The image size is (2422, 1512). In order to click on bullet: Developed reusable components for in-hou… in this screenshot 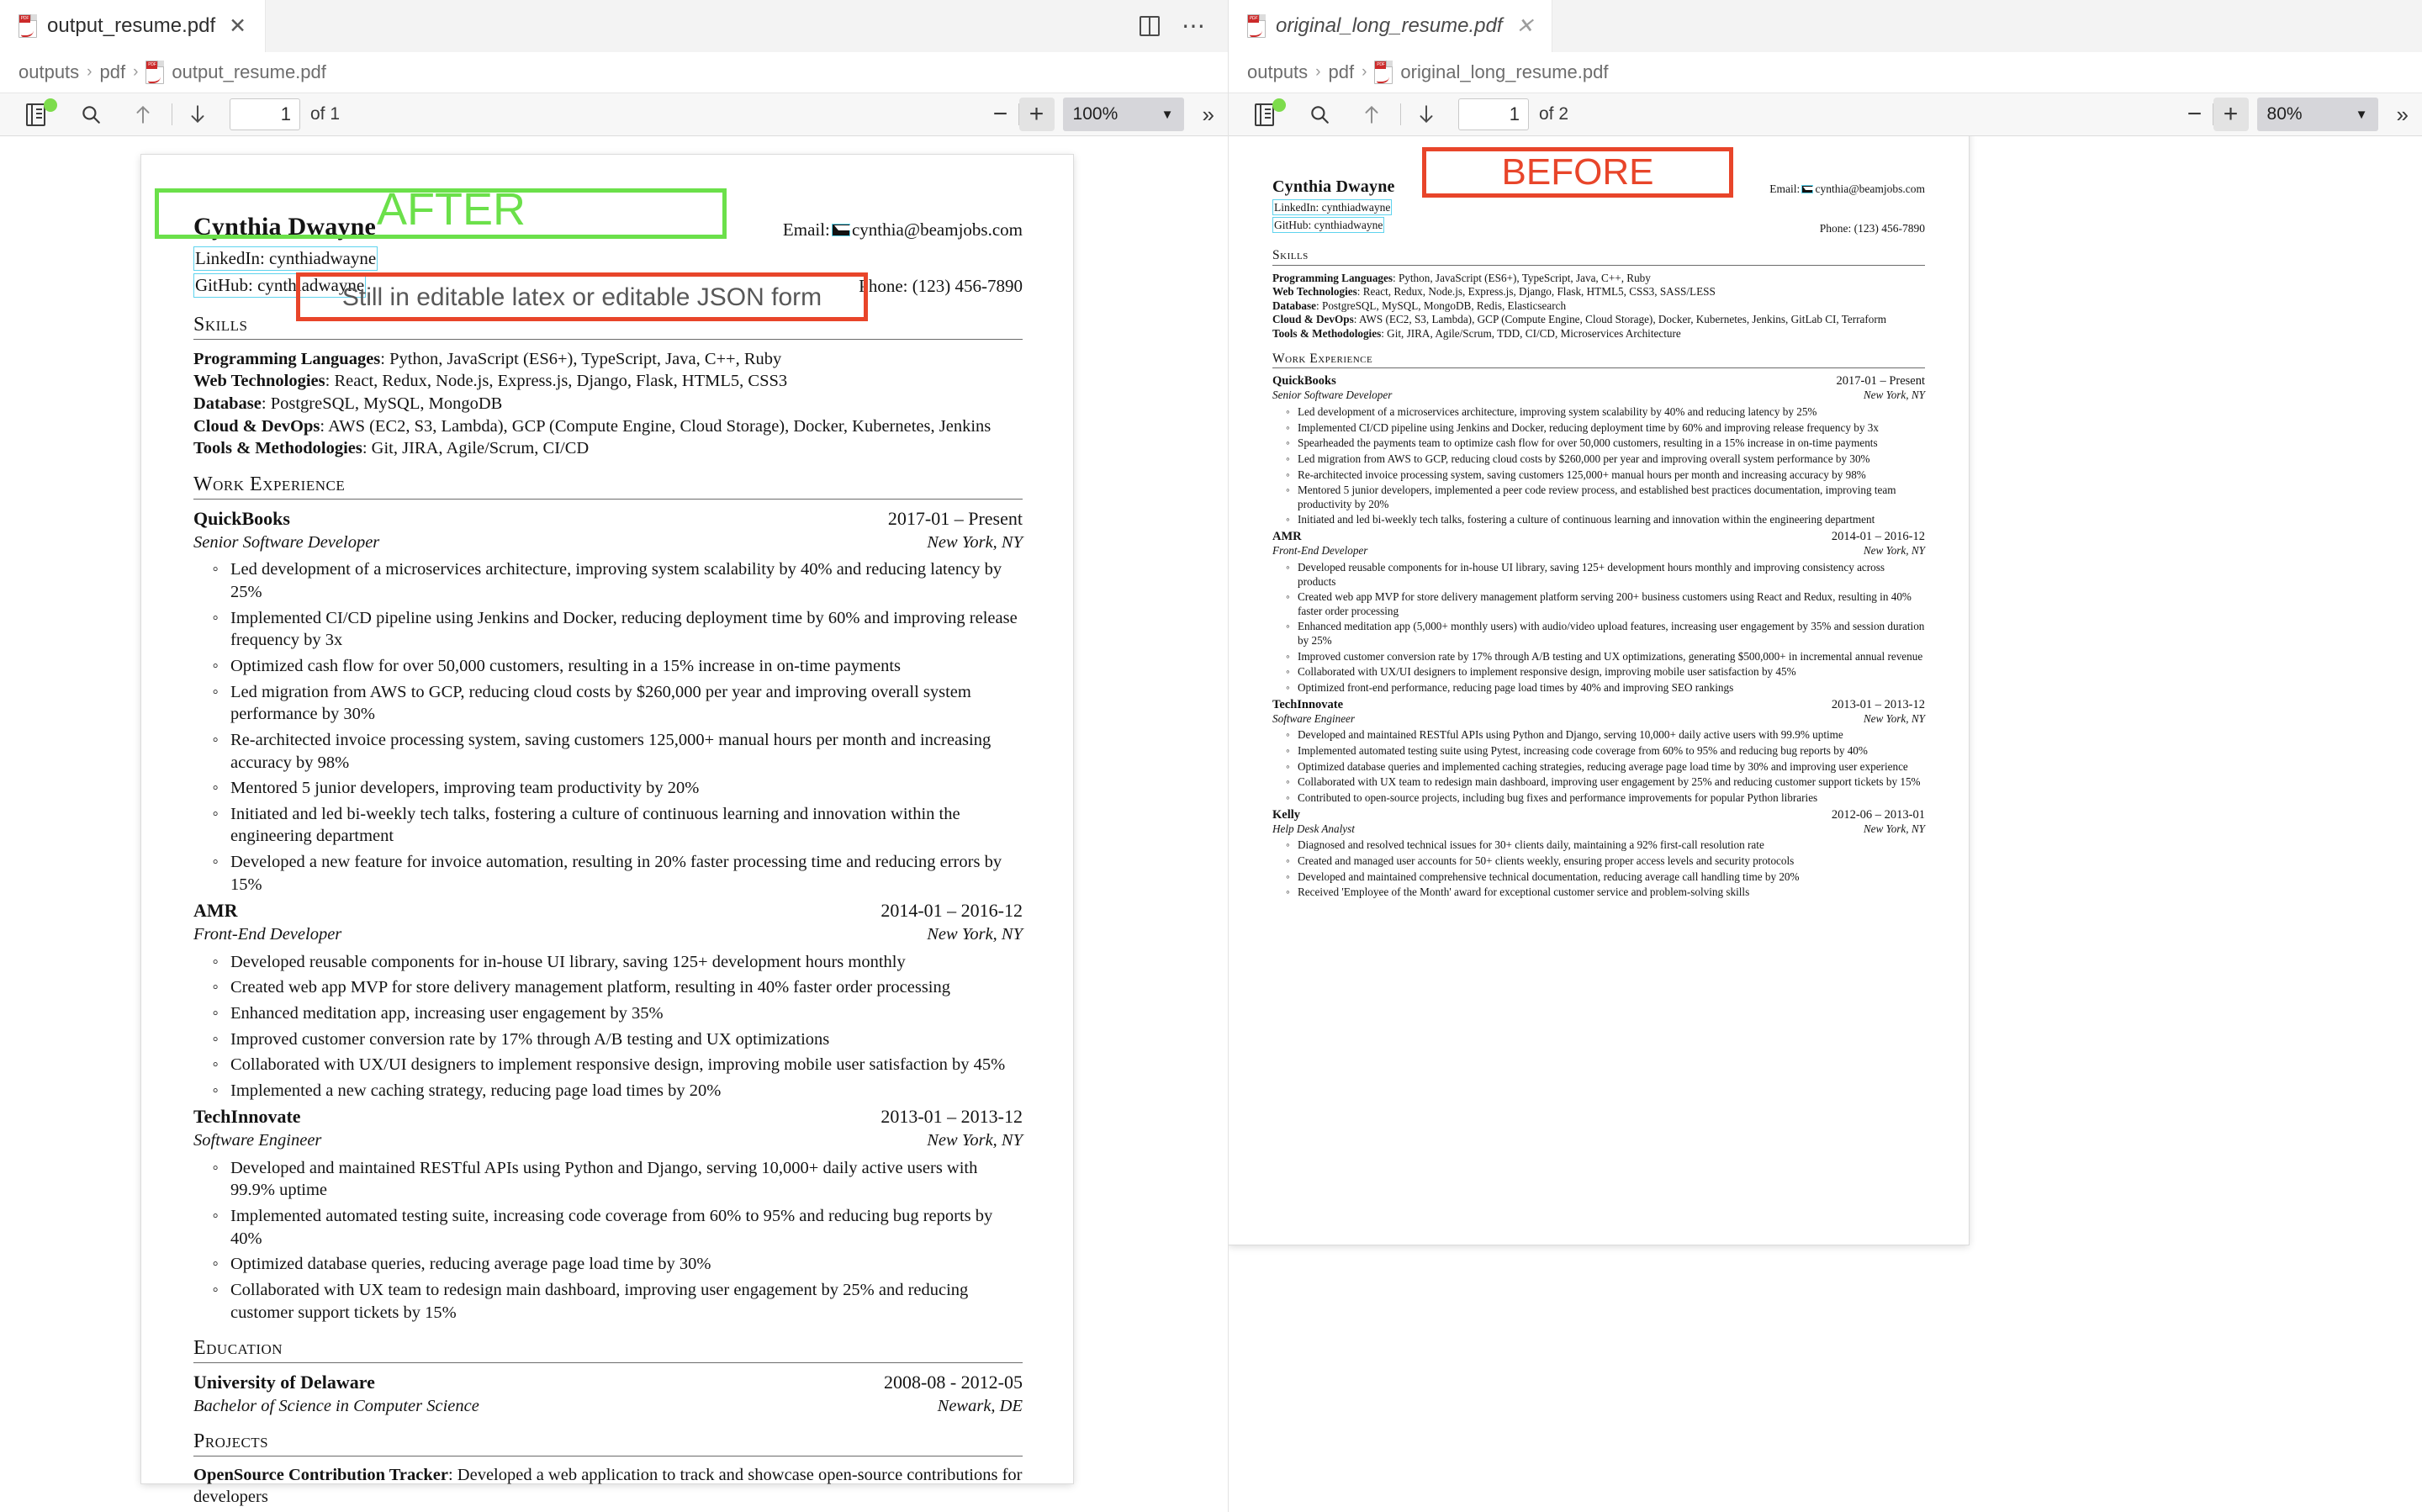, I will do `click(617, 962)`.